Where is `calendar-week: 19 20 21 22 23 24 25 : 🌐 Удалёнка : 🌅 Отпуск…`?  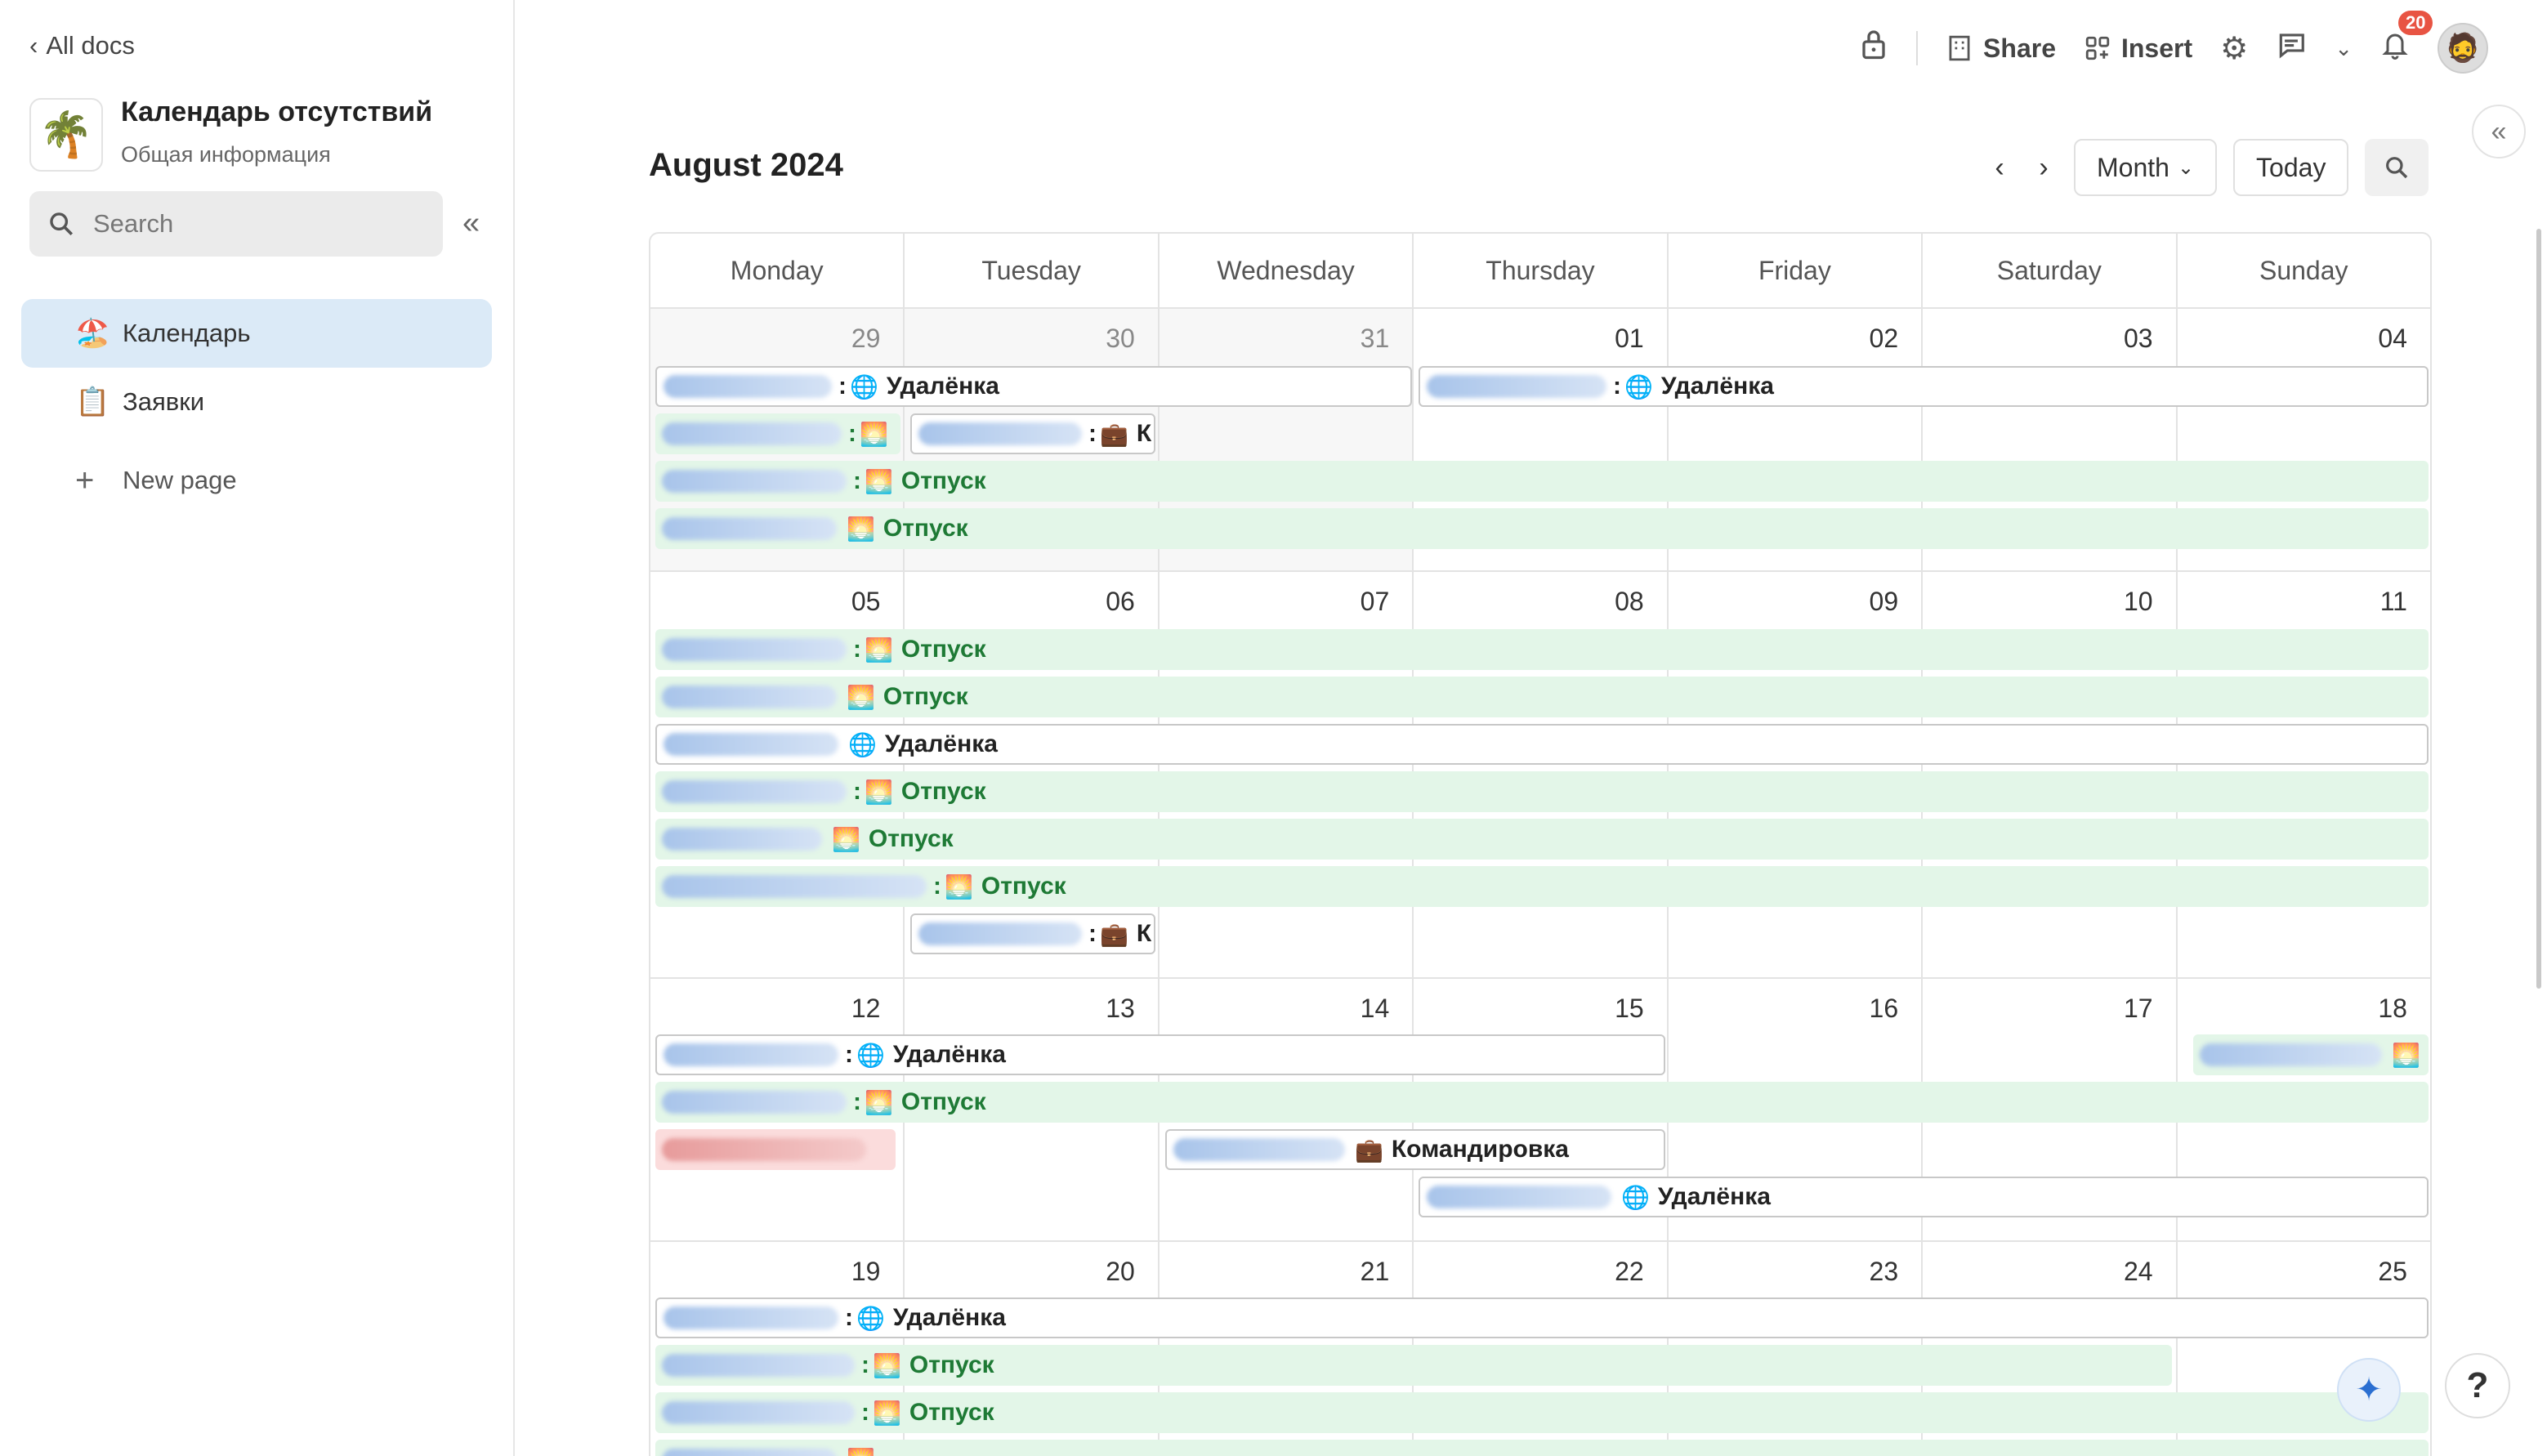 calendar-week: 19 20 21 22 23 24 25 : 🌐 Удалёнка : 🌅 Отпуск… is located at coordinates (1540, 1349).